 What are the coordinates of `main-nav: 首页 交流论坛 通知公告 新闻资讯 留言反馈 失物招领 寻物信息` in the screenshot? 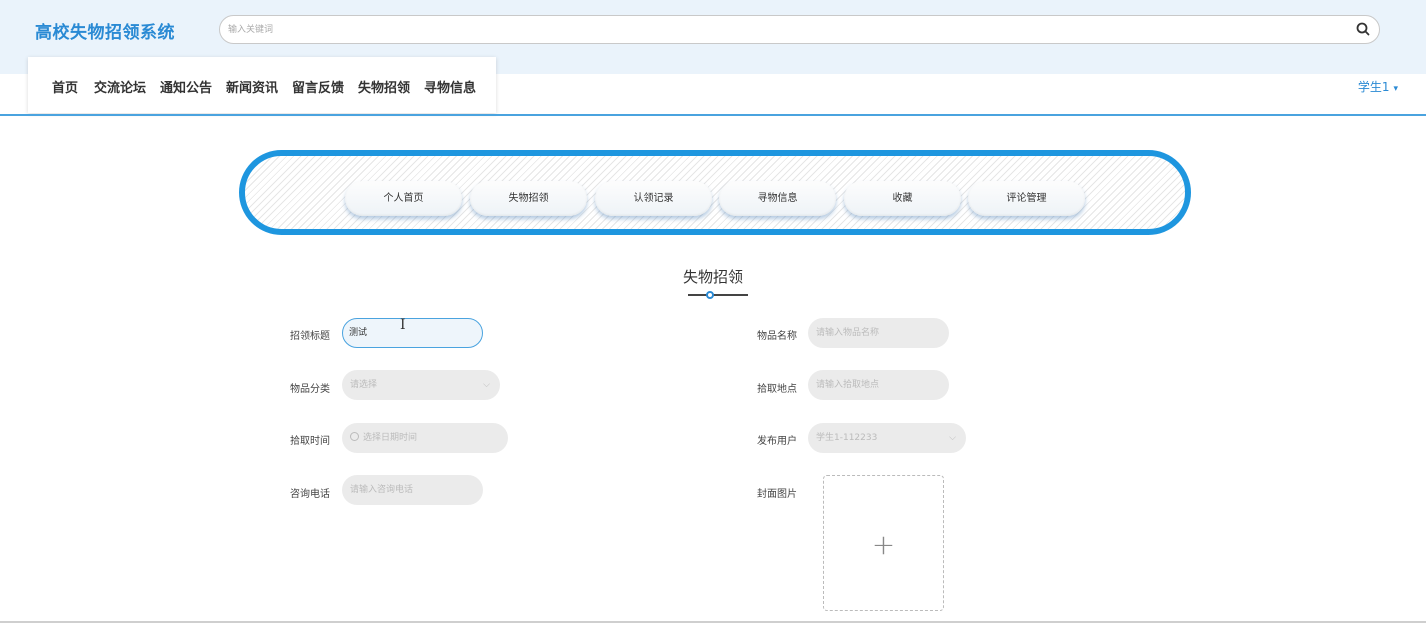 It's located at (262, 85).